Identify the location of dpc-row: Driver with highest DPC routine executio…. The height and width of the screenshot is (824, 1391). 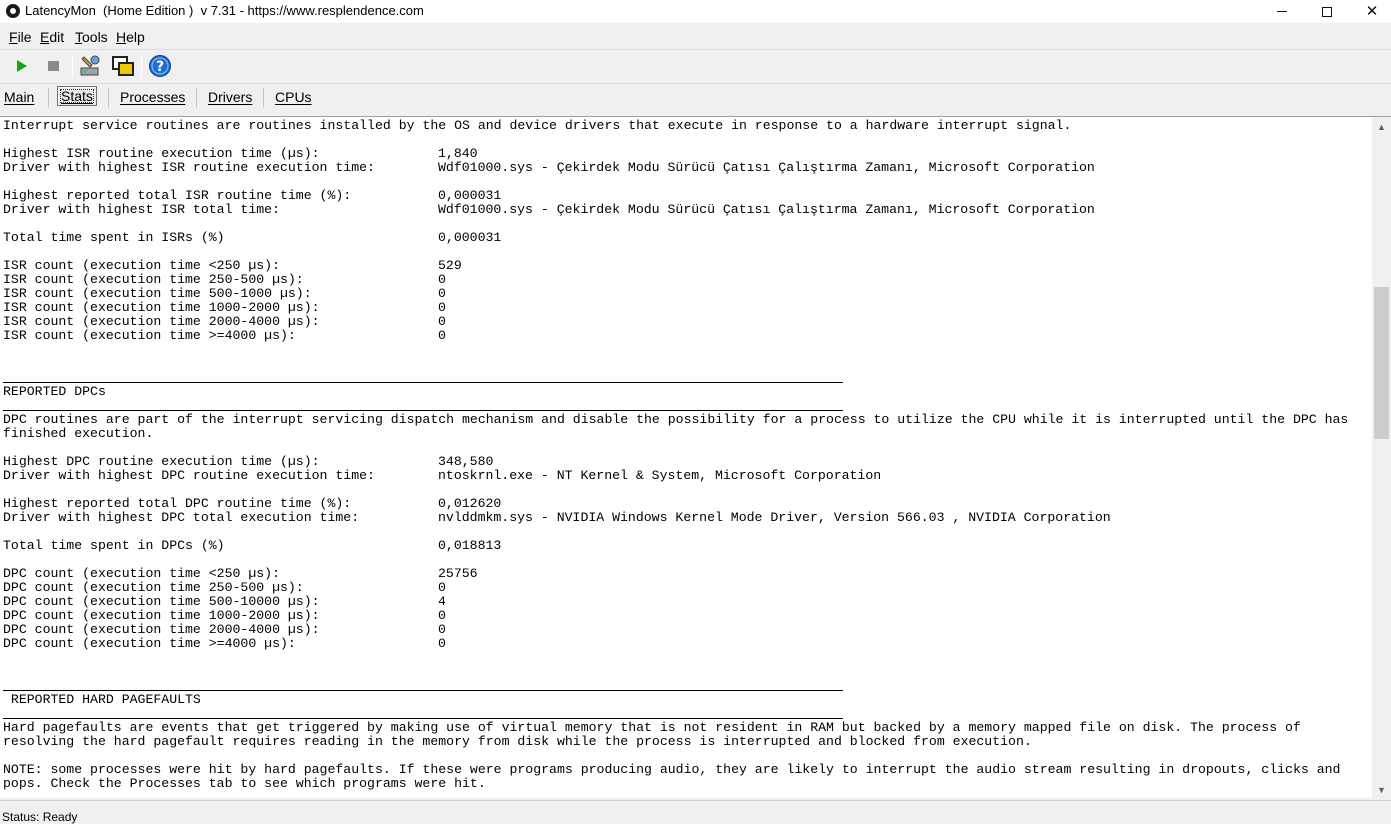
(442, 475).